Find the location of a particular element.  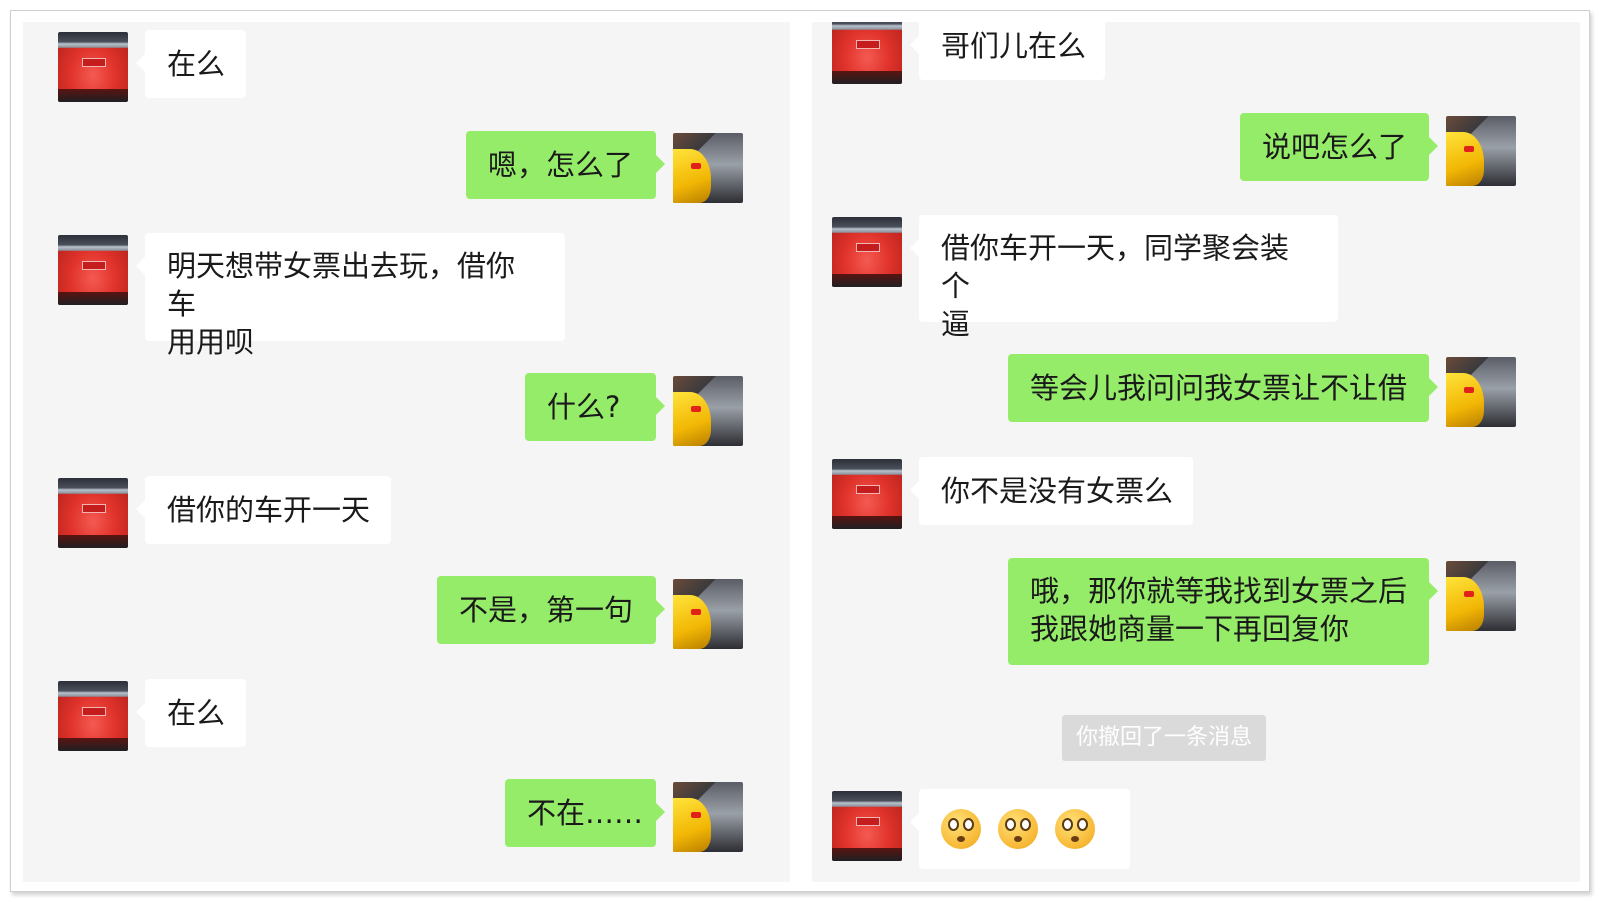

message-bubble-outgoing: 等会儿我问问我女票让不让借 is located at coordinates (1223, 388).